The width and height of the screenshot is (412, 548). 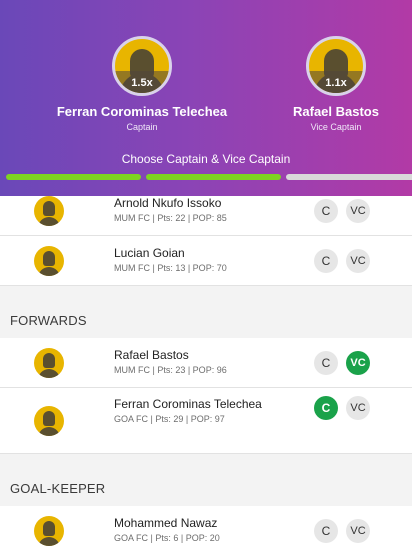 What do you see at coordinates (206, 480) in the screenshot?
I see `section-header-goal-keeper: GOAL-KEEPER` at bounding box center [206, 480].